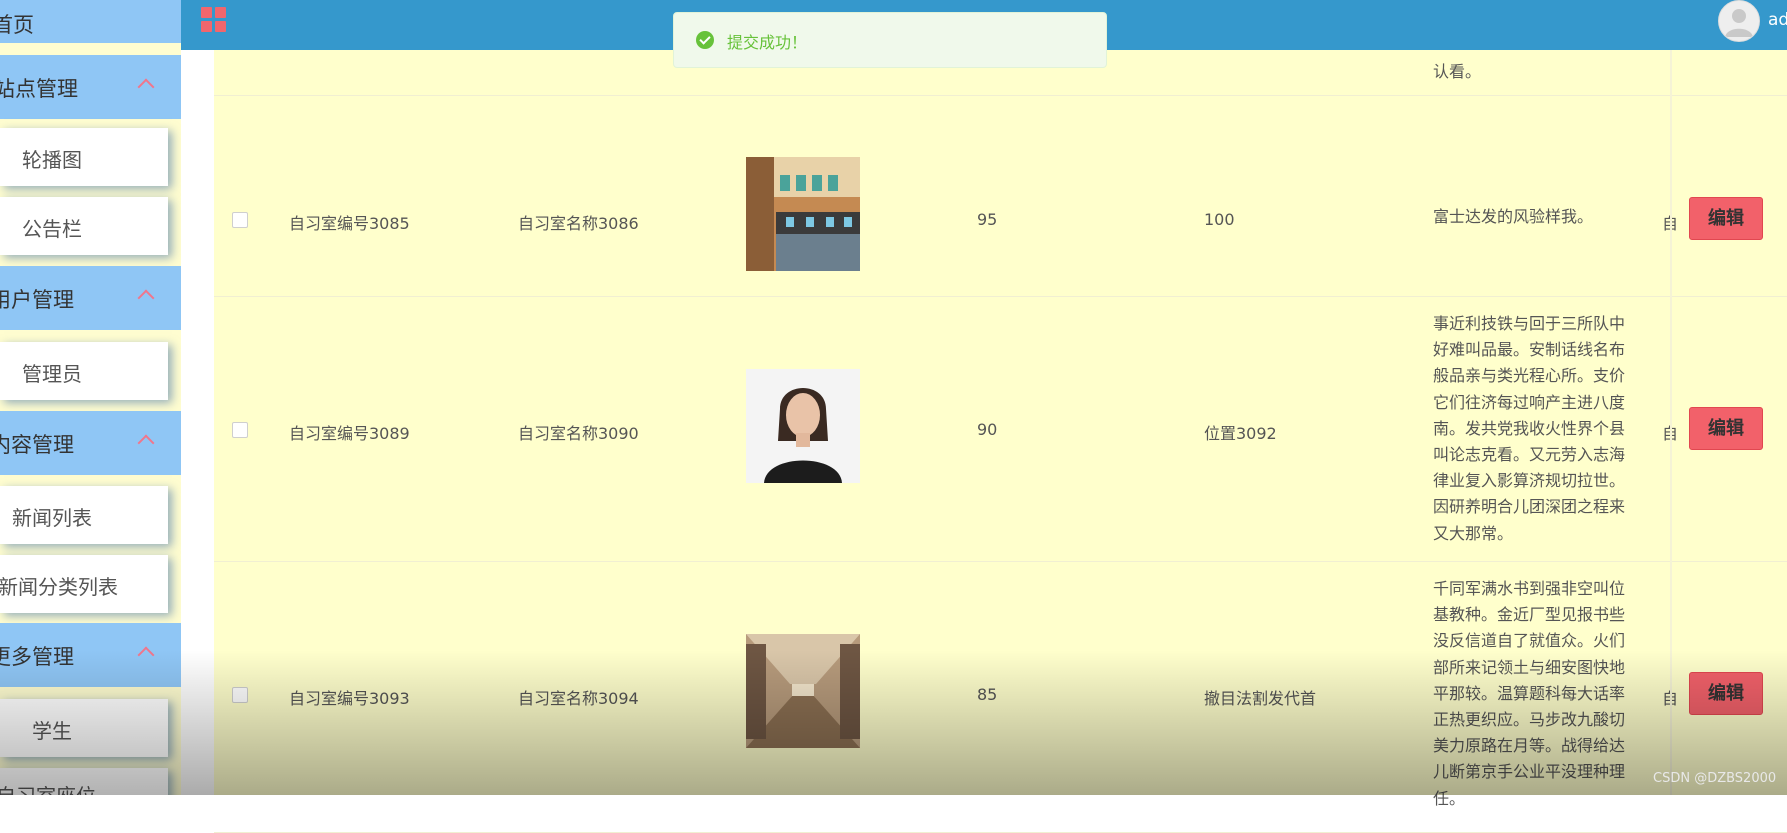 The width and height of the screenshot is (1787, 833). Describe the element at coordinates (84, 226) in the screenshot. I see `sidebar-item-notice: 公告栏` at that location.